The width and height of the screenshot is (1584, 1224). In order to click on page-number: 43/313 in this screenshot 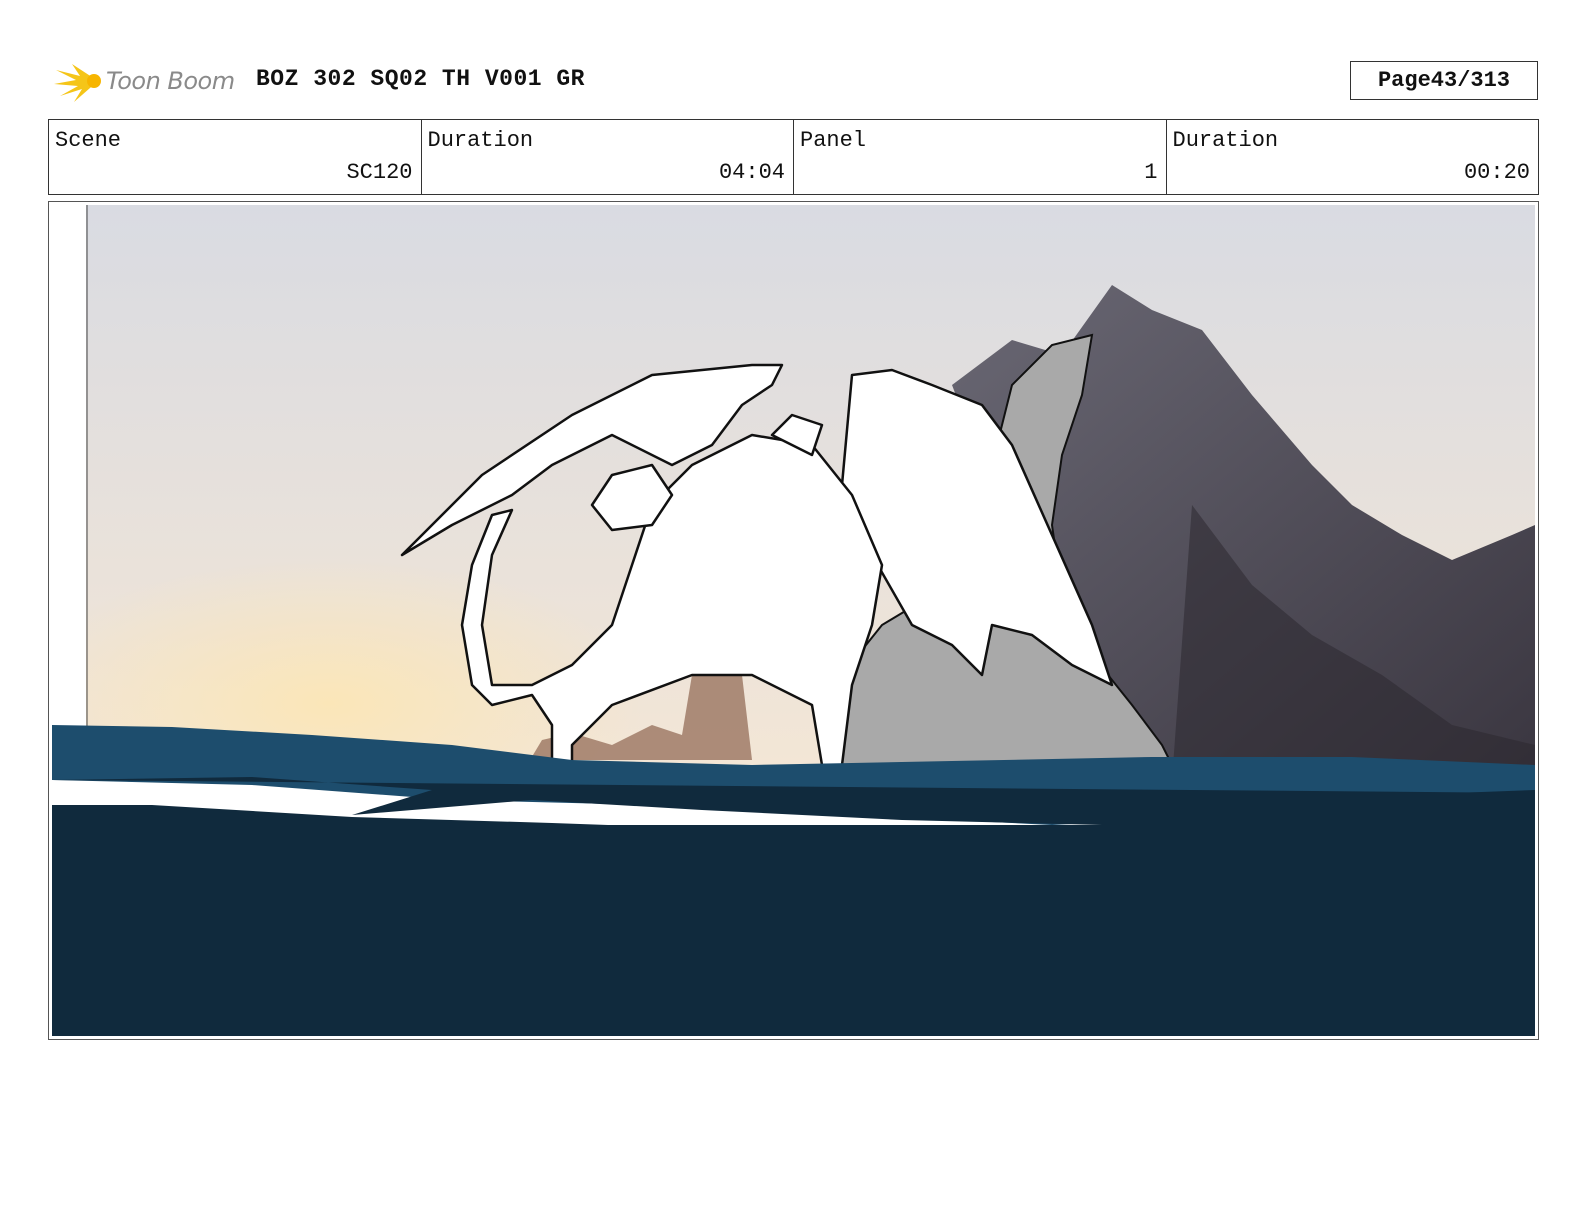, I will do `click(1470, 80)`.